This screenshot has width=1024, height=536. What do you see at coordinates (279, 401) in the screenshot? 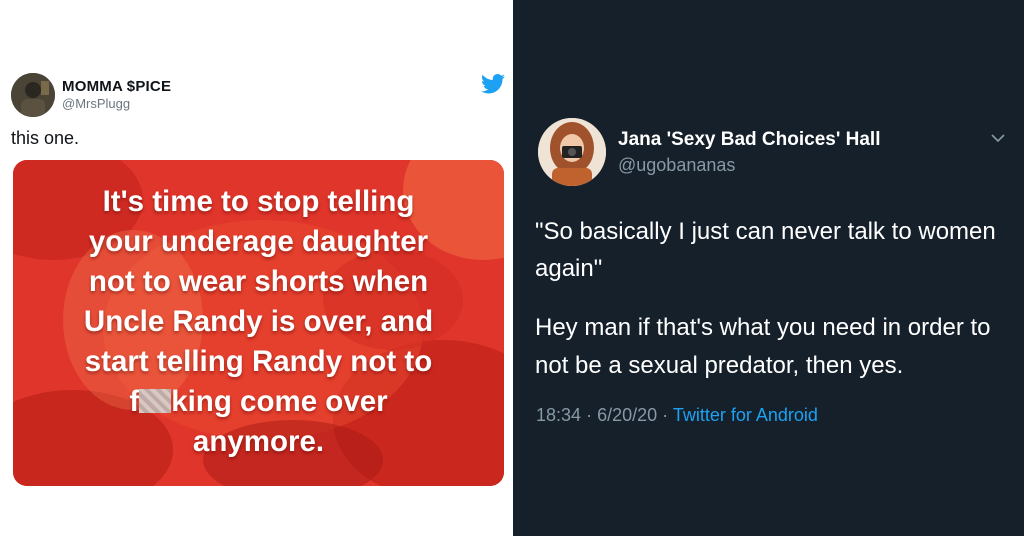
I see `meme-line-suffix: king come over` at bounding box center [279, 401].